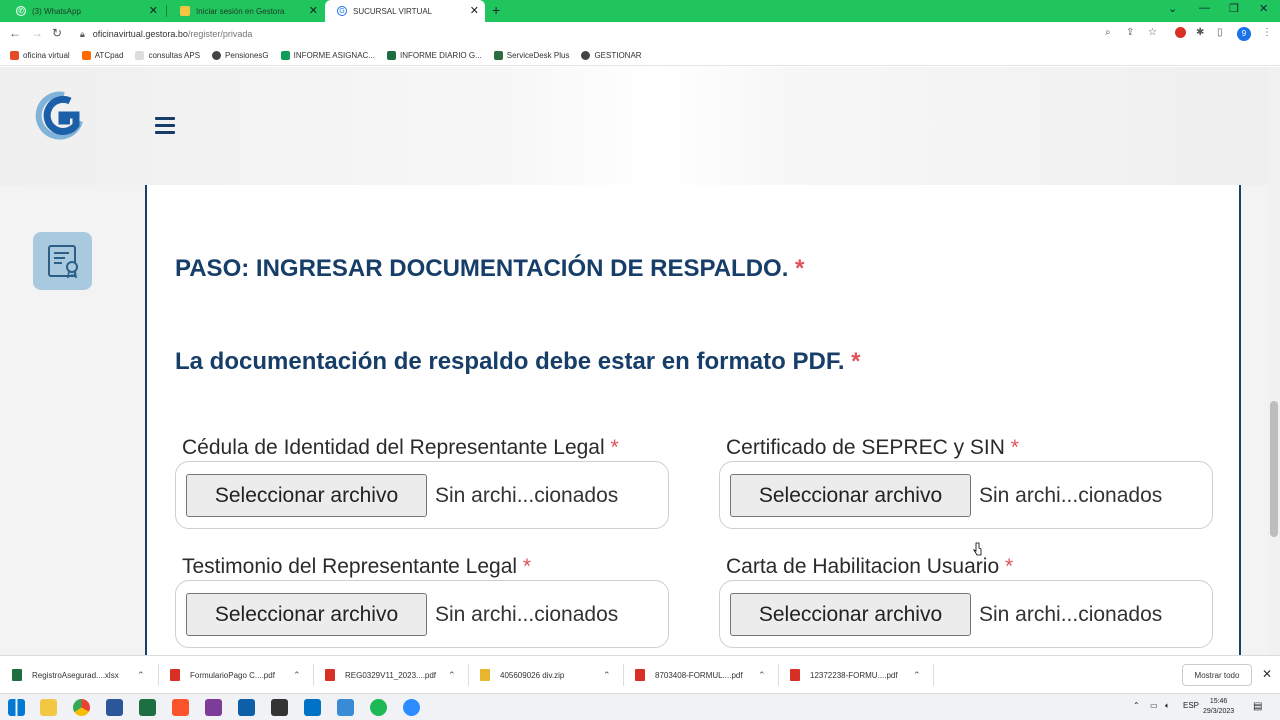 The image size is (1280, 720). Describe the element at coordinates (180, 707) in the screenshot. I see `brave-icon` at that location.